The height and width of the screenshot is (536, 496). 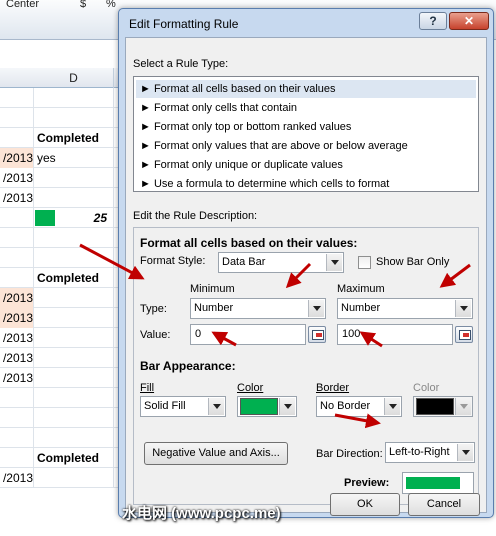 I want to click on fill-color-picker, so click(x=267, y=406).